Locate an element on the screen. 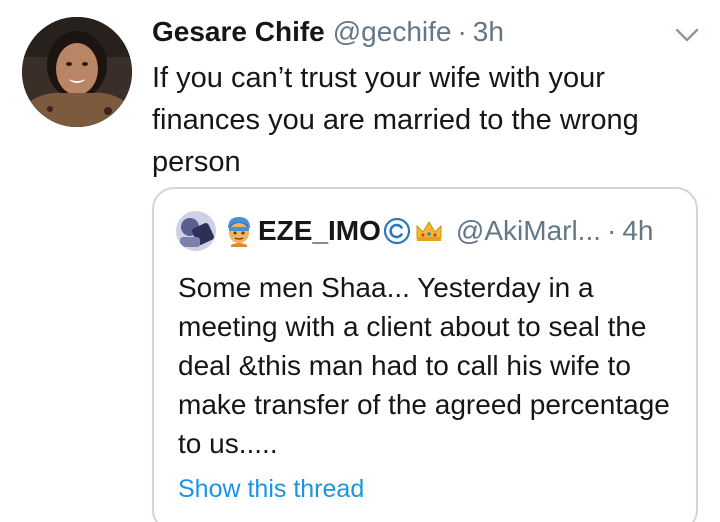 This screenshot has height=522, width=720. quoted-author-name: EZE_IMO is located at coordinates (319, 231).